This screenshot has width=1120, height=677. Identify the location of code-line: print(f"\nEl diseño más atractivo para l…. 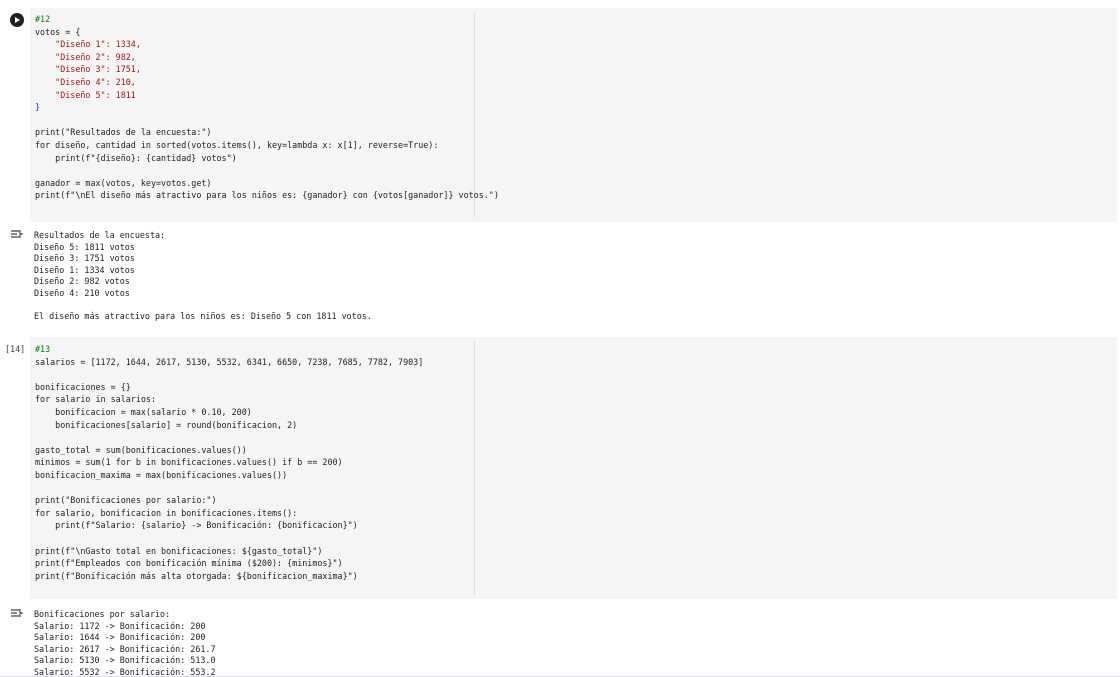
(267, 195).